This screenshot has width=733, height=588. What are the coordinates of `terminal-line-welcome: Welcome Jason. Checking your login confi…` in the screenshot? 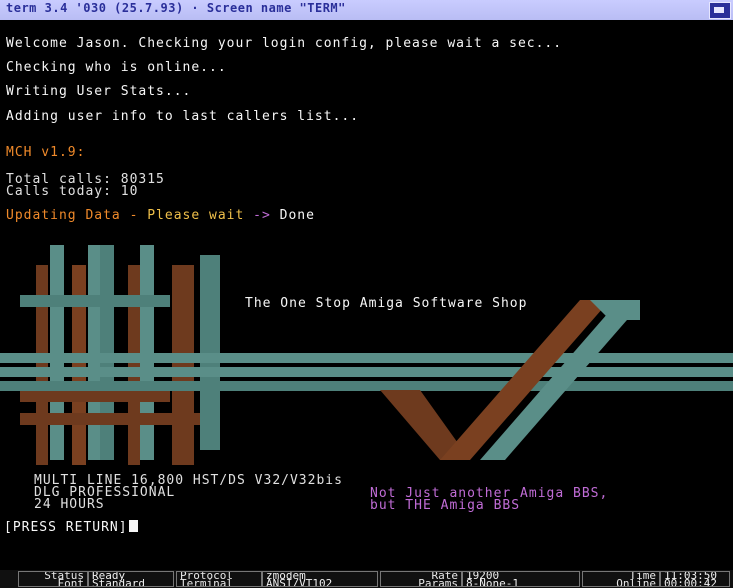 It's located at (284, 43).